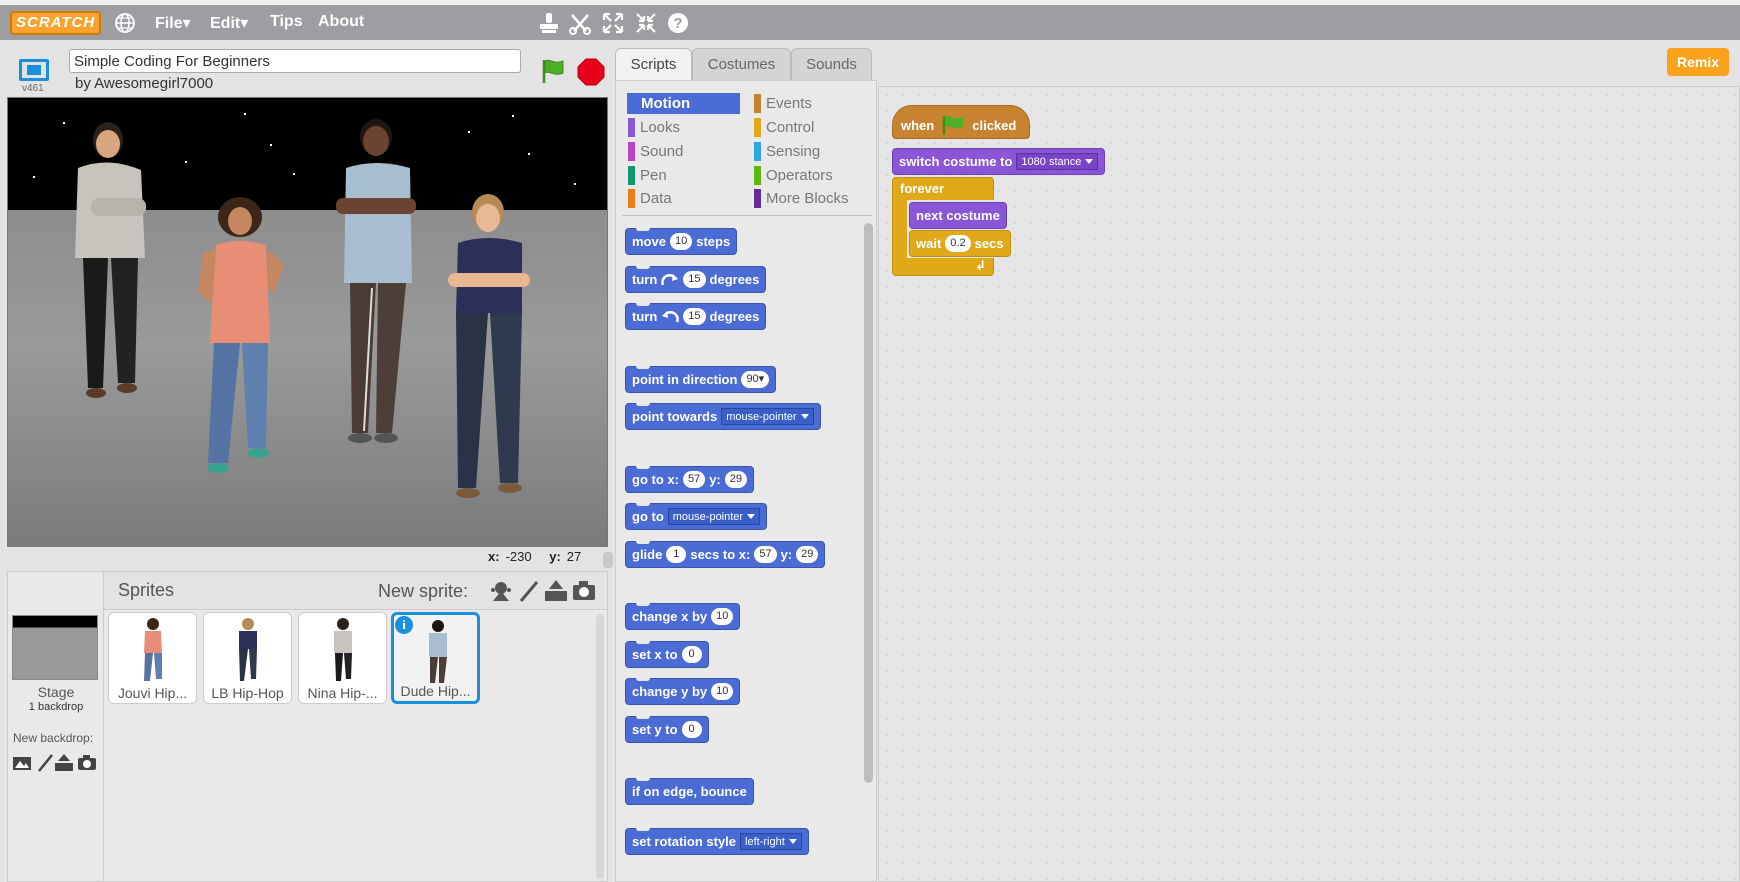 This screenshot has width=1740, height=882. I want to click on block-next-costume: next costume, so click(958, 215).